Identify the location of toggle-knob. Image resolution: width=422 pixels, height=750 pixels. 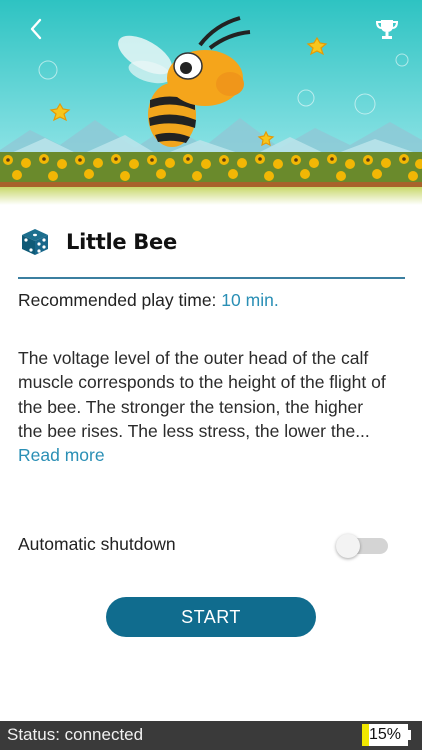
(348, 546).